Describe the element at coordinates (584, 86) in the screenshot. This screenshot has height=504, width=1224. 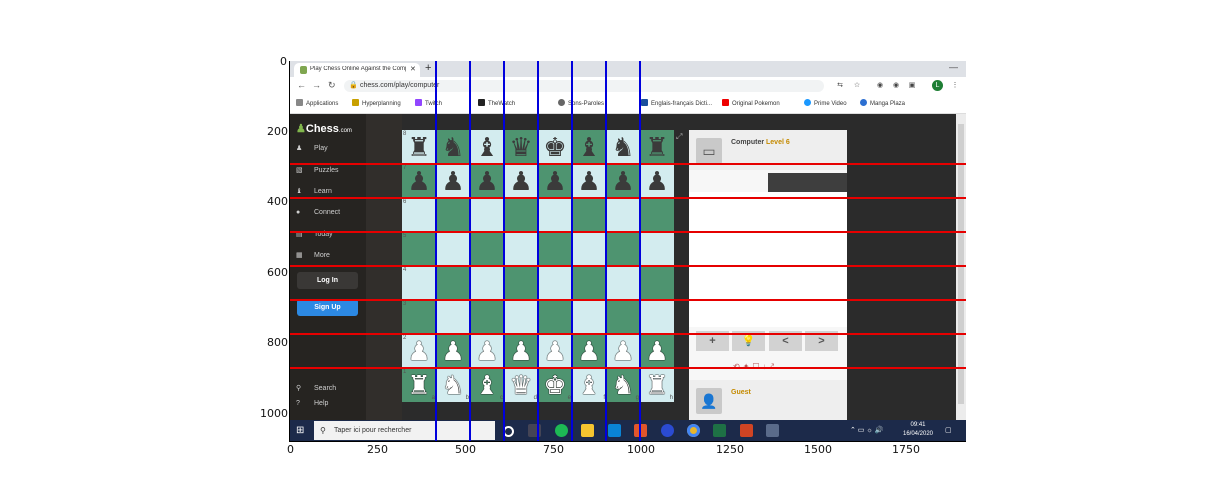
I see `url-field: 🔒 chess.com/play/computer` at that location.